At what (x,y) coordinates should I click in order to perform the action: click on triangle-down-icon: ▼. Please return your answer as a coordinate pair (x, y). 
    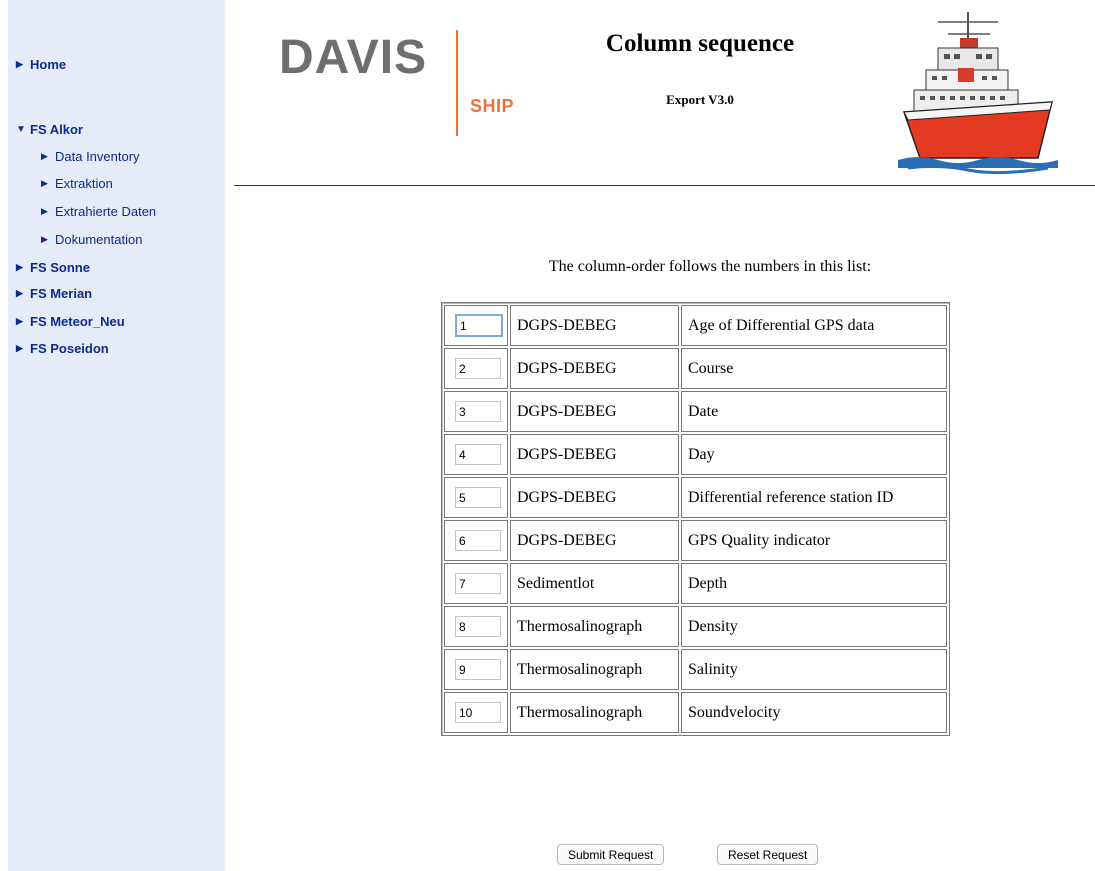
    Looking at the image, I should click on (21, 129).